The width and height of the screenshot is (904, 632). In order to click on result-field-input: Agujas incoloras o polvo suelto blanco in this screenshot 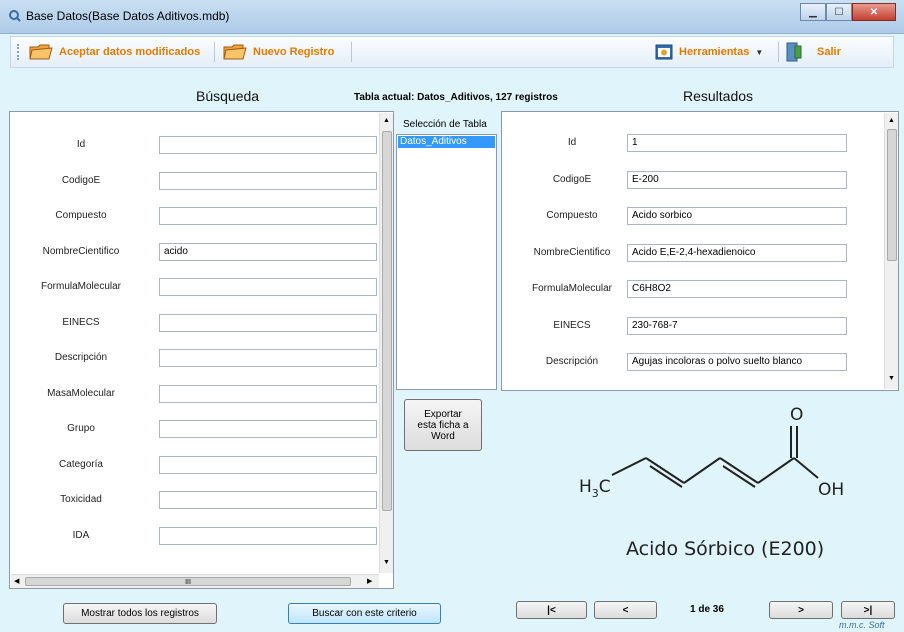, I will do `click(737, 362)`.